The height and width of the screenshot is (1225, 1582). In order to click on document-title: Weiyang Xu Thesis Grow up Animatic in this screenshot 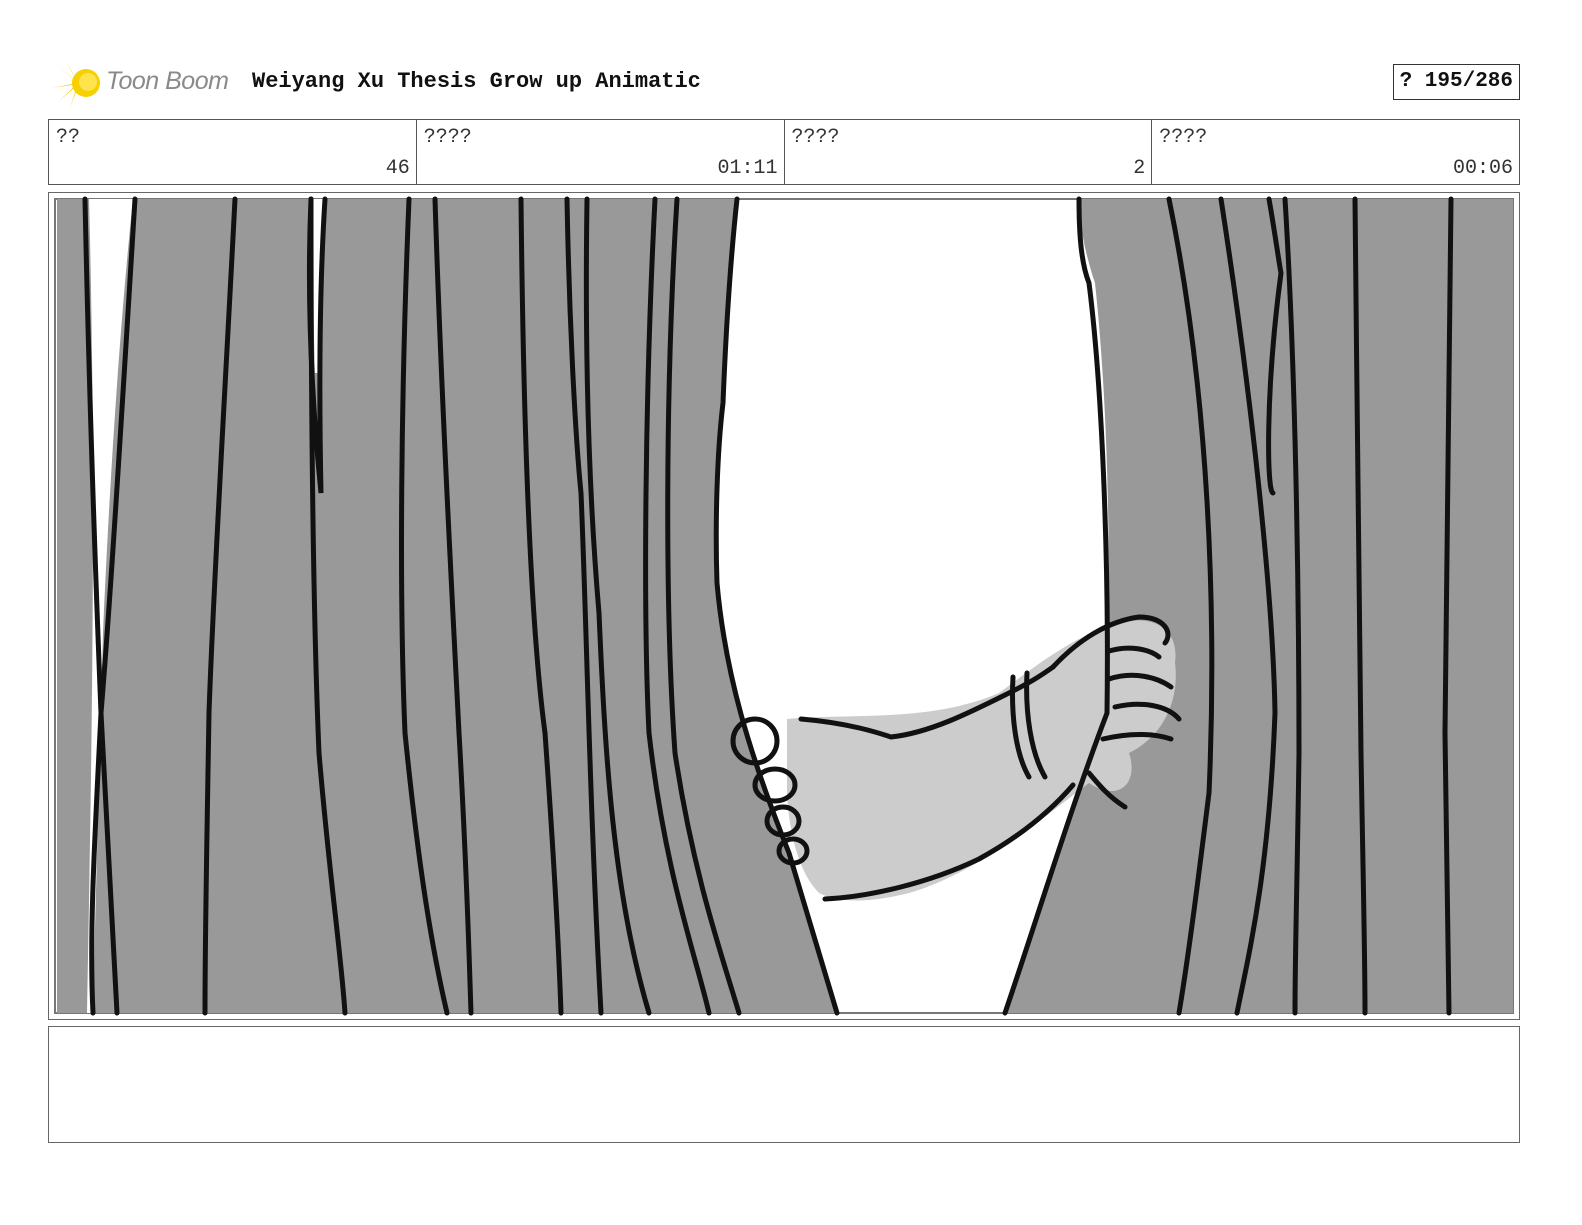, I will do `click(476, 81)`.